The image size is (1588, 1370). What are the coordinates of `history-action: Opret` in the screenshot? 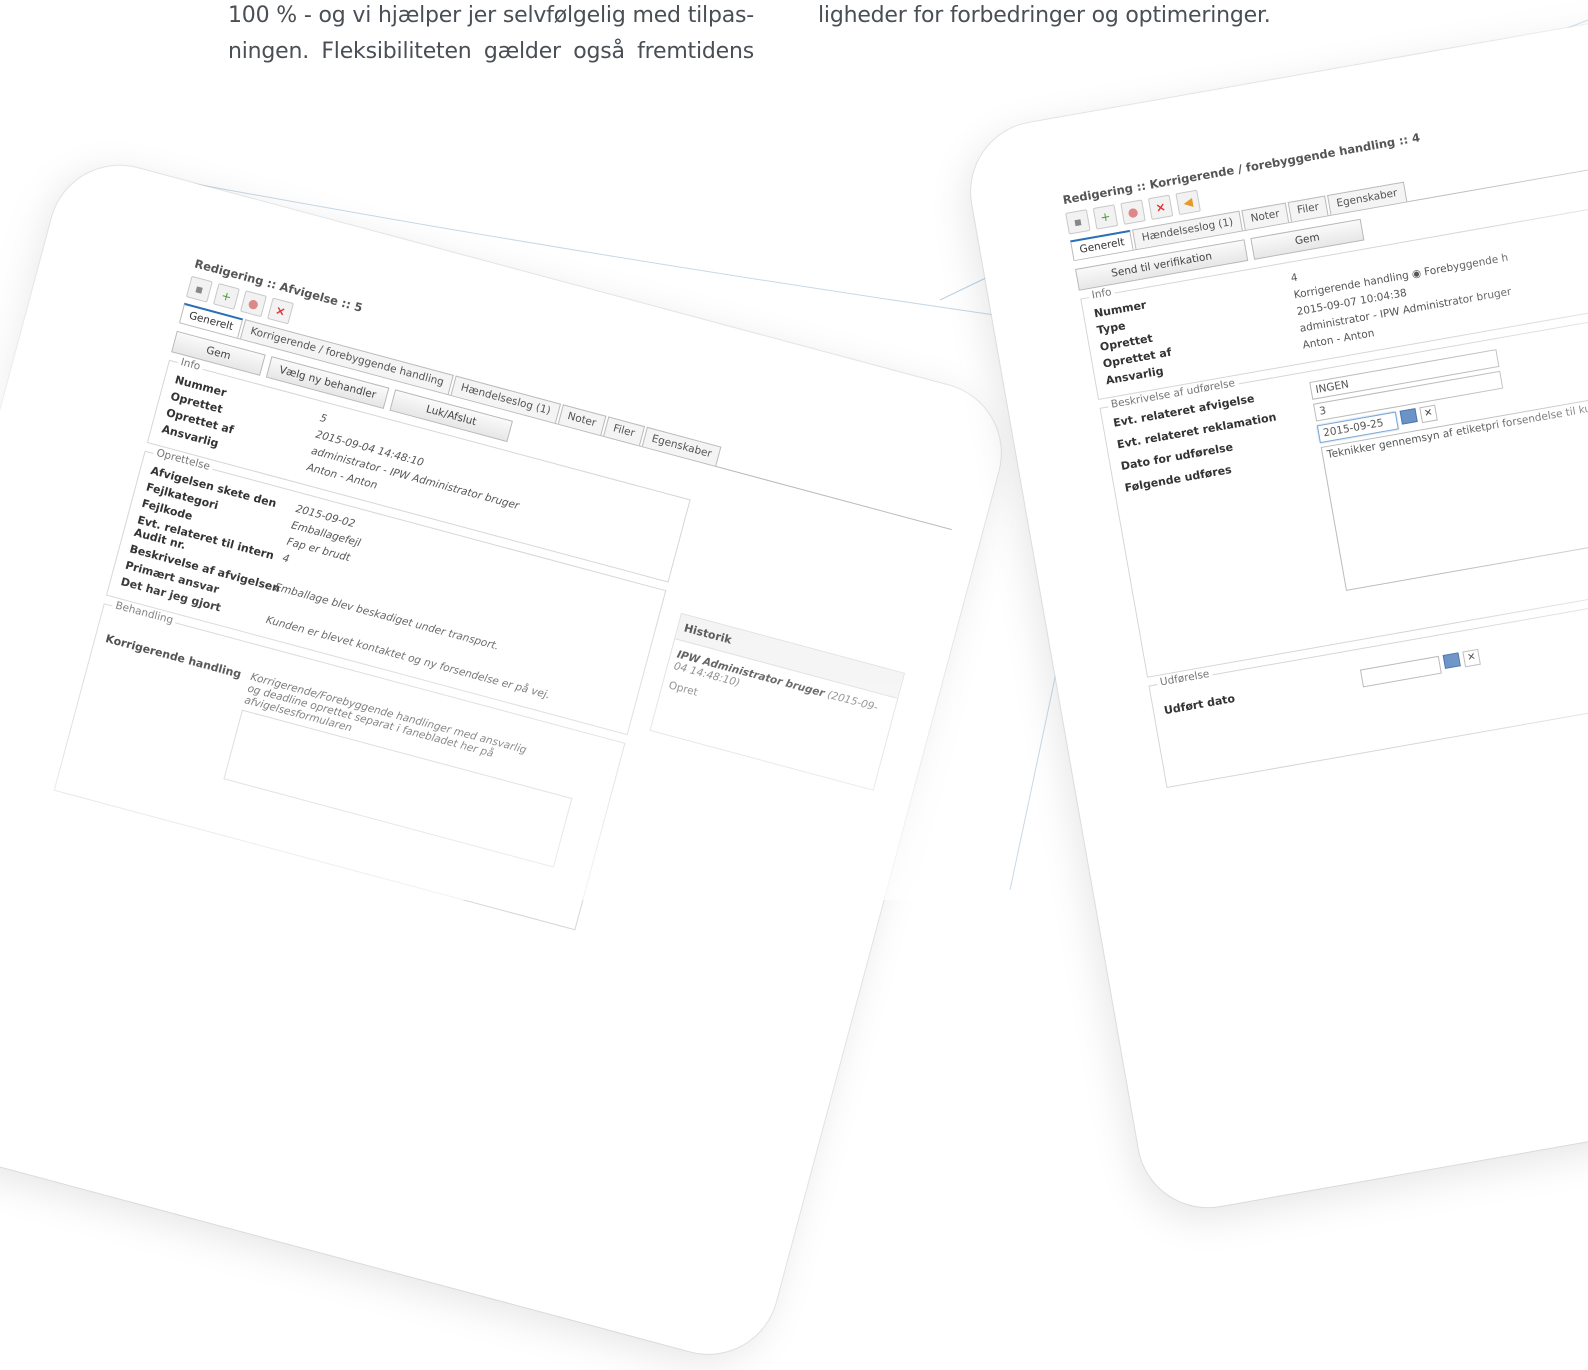 It's located at (683, 689).